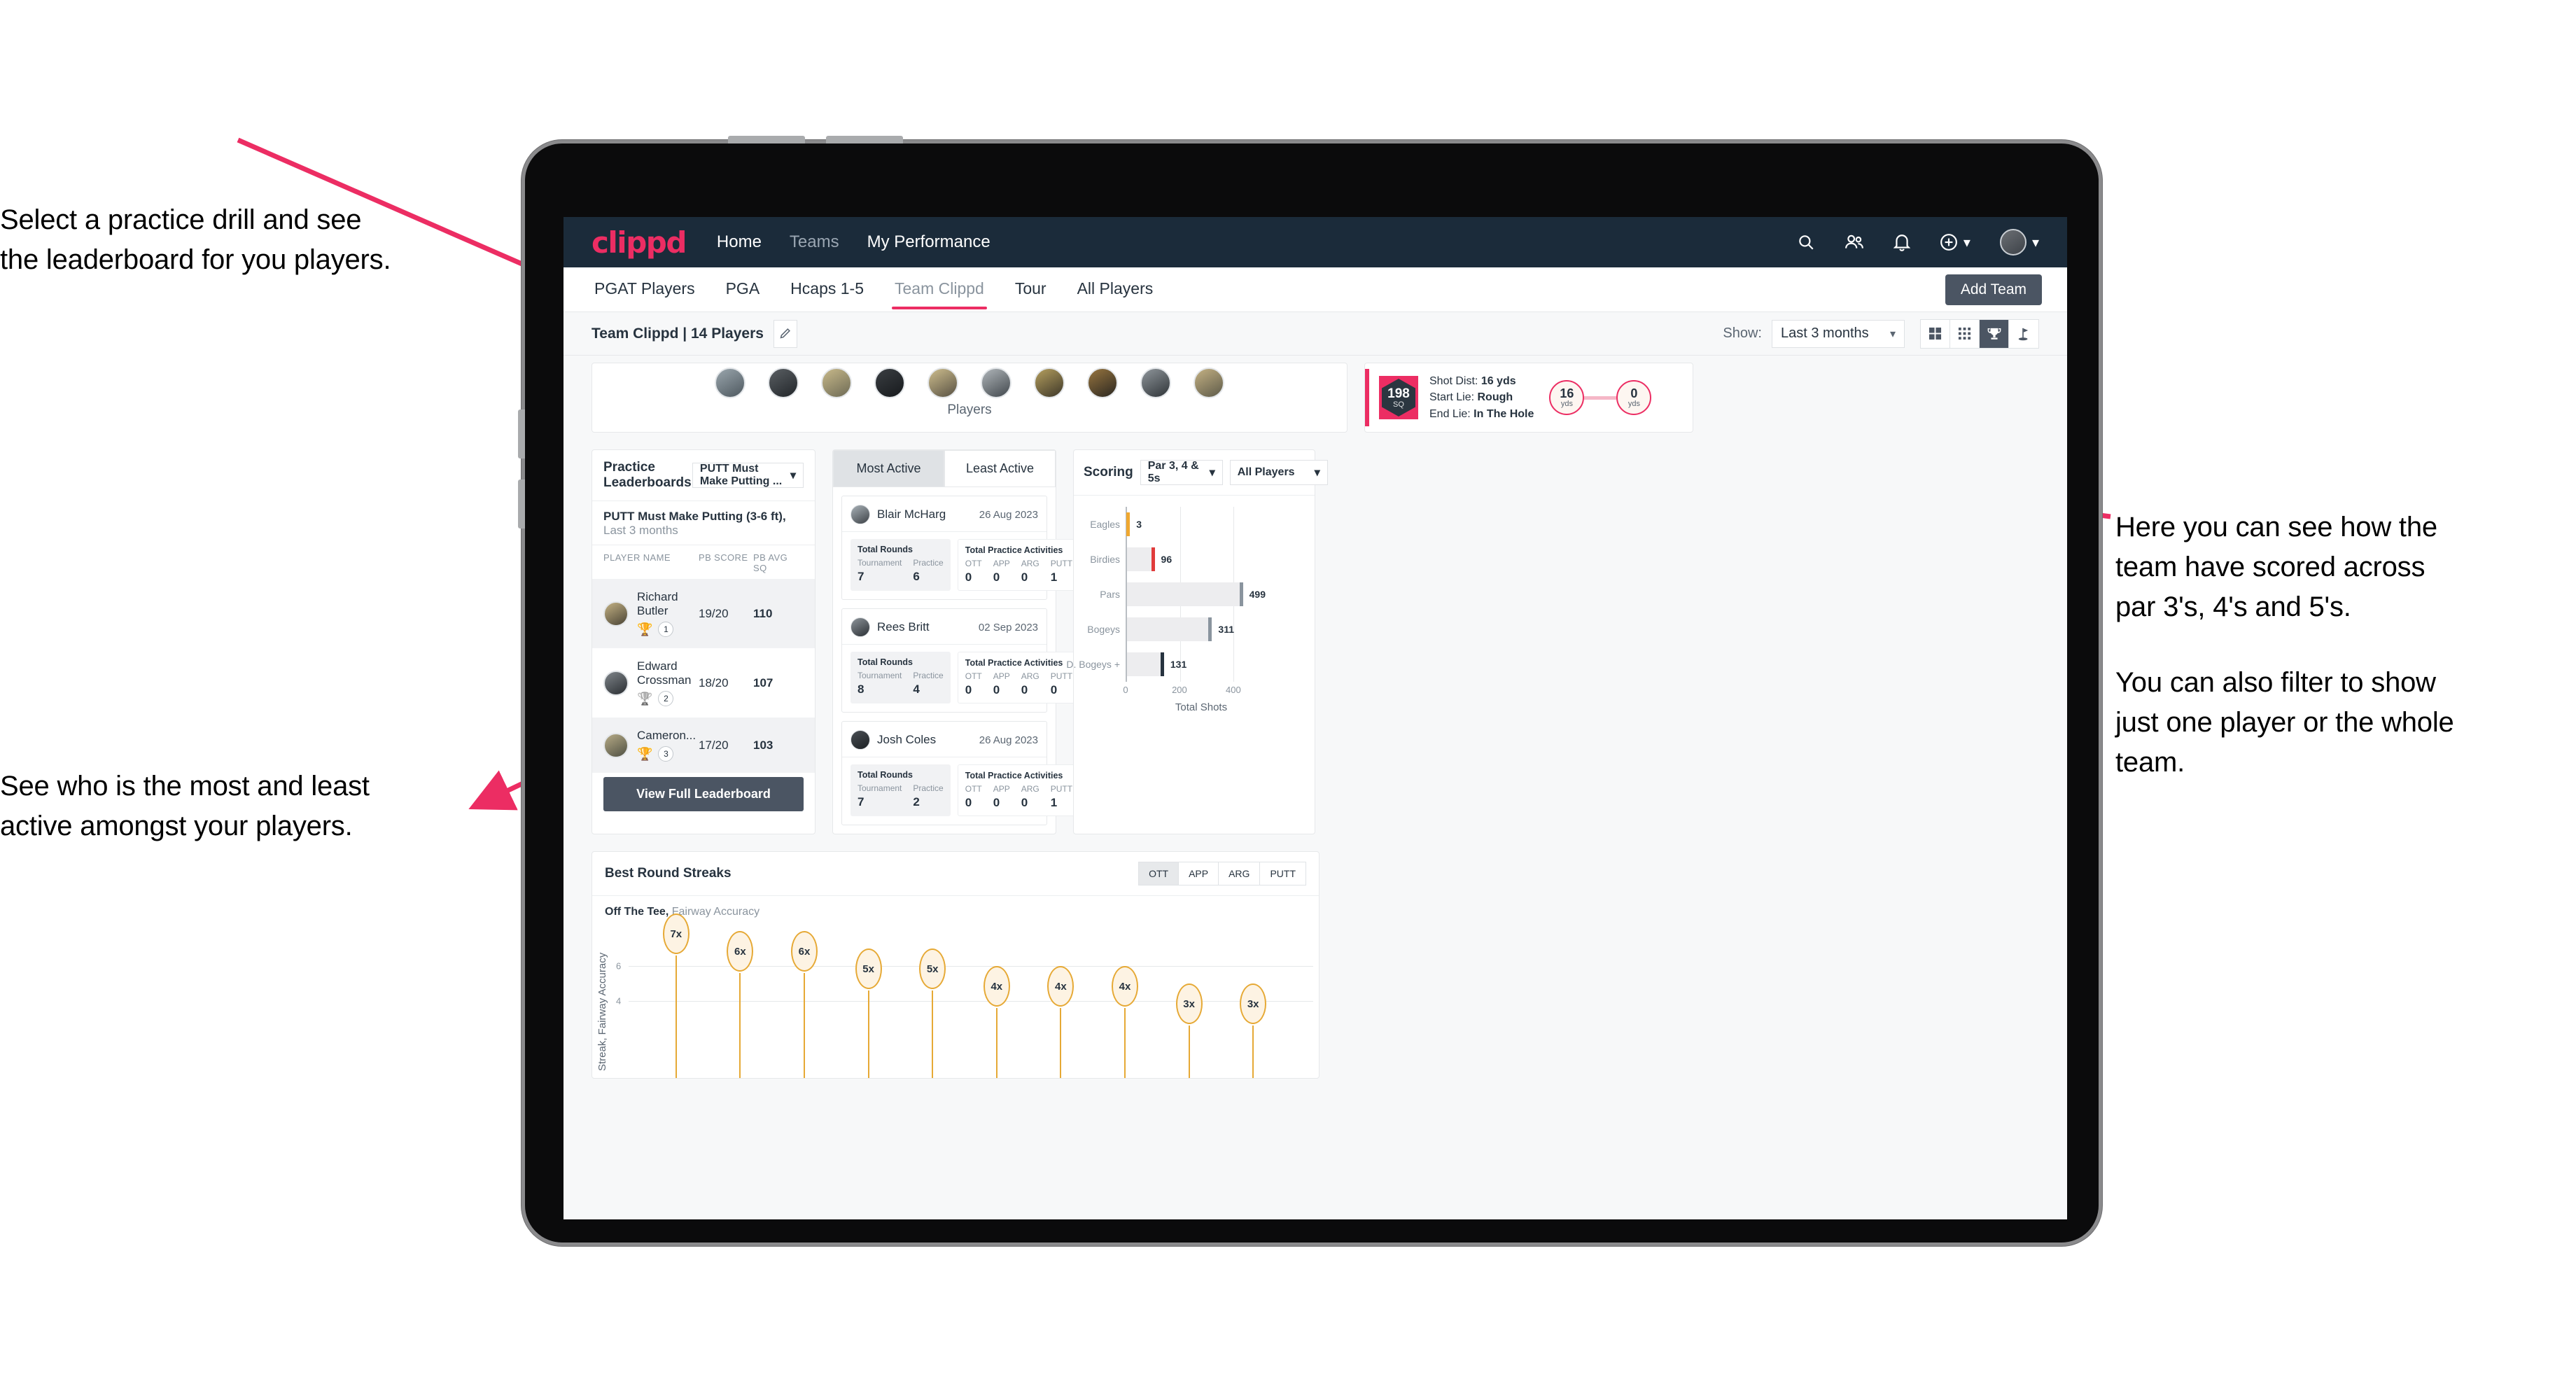 This screenshot has height=1386, width=2576. I want to click on add-team-button: Add Team, so click(1993, 289).